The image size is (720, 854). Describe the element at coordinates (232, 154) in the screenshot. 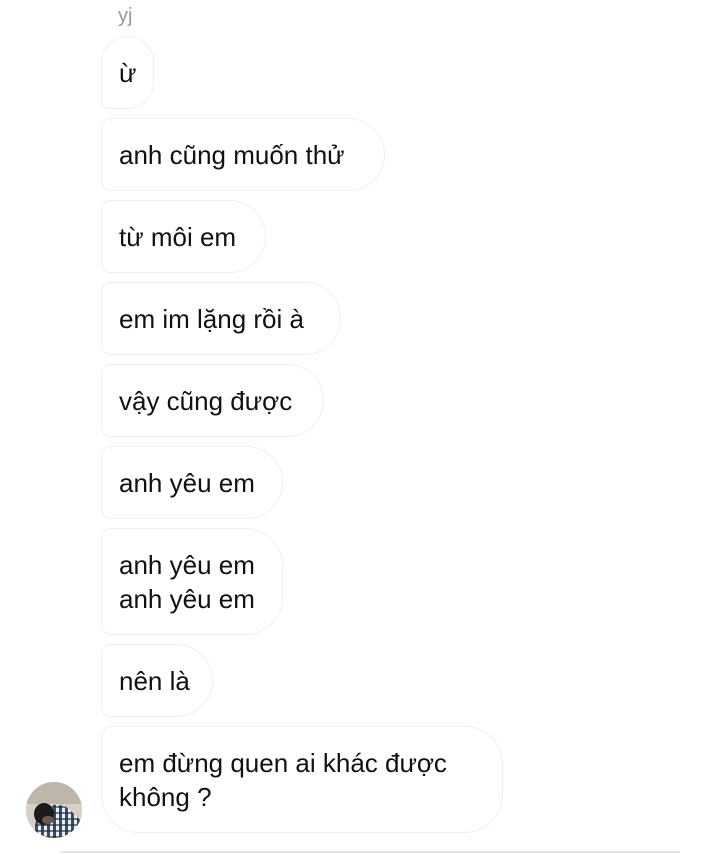

I see `message-text: anh cũng muốn thử` at that location.